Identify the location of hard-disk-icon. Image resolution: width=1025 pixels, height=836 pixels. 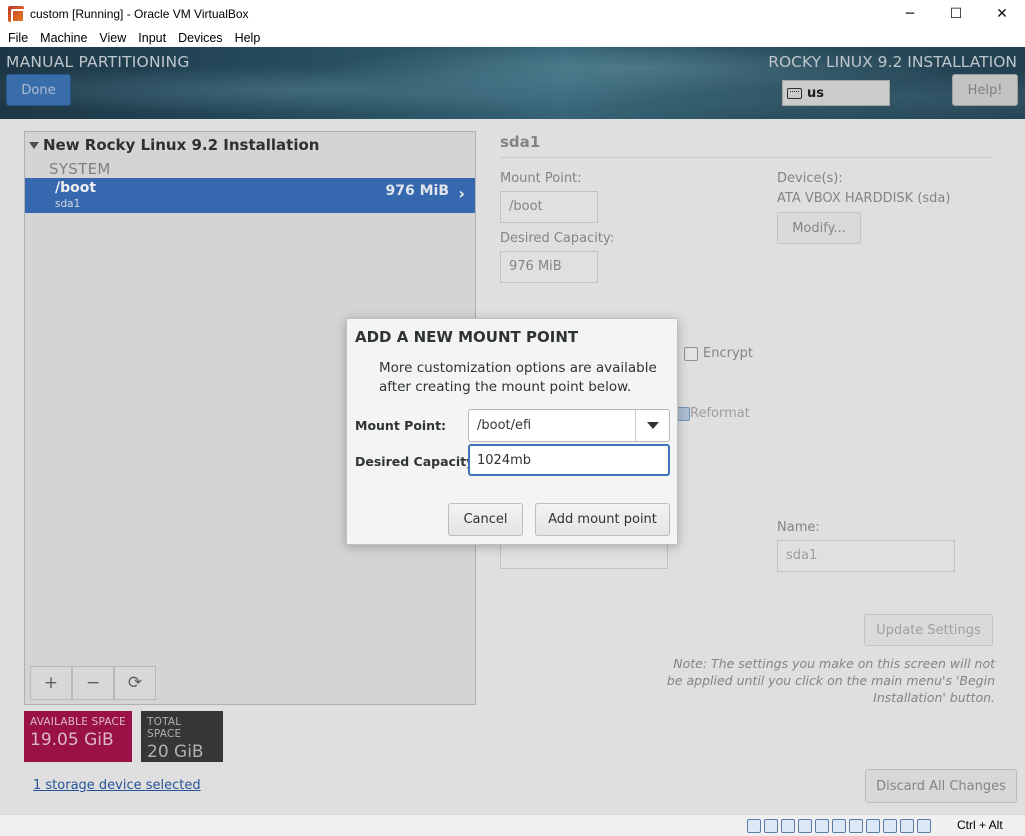
(754, 826).